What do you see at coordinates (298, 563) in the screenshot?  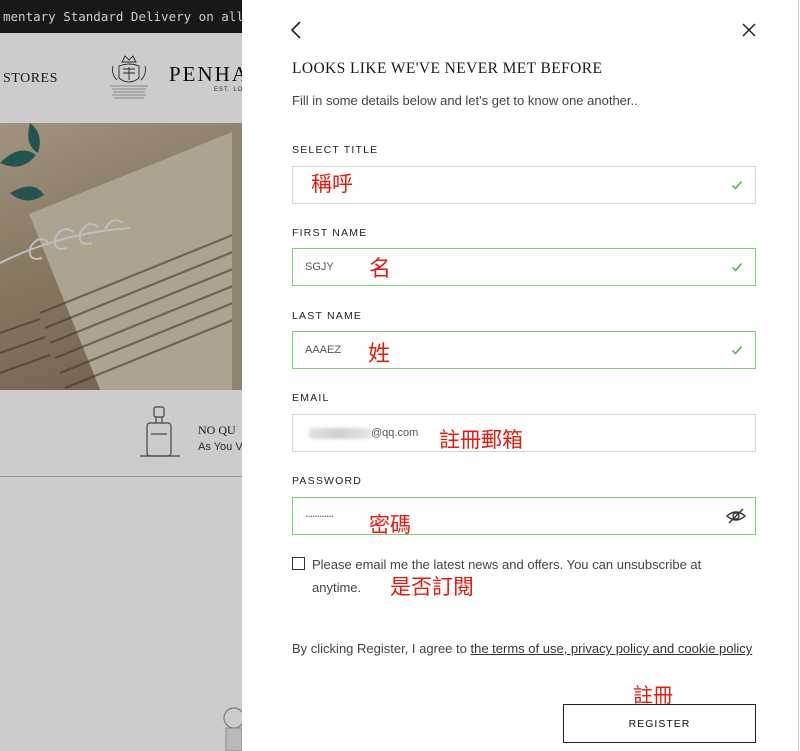 I see `newsletter-checkbox` at bounding box center [298, 563].